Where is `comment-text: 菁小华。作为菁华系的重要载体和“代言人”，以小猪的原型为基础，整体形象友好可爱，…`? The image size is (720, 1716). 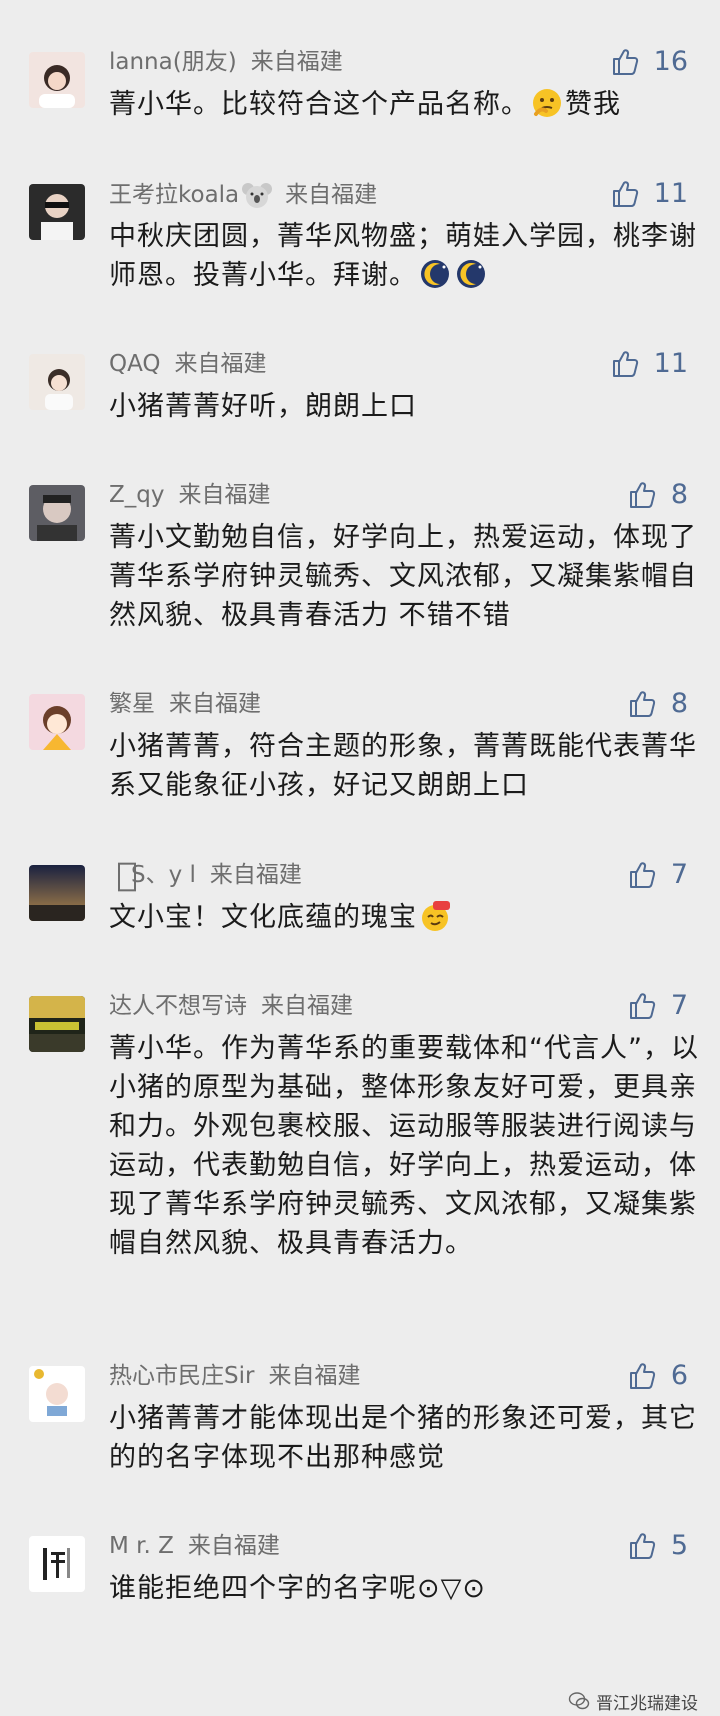 comment-text: 菁小华。作为菁华系的重要载体和“代言人”，以小猪的原型为基础，整体形象友好可爱，… is located at coordinates (404, 1146).